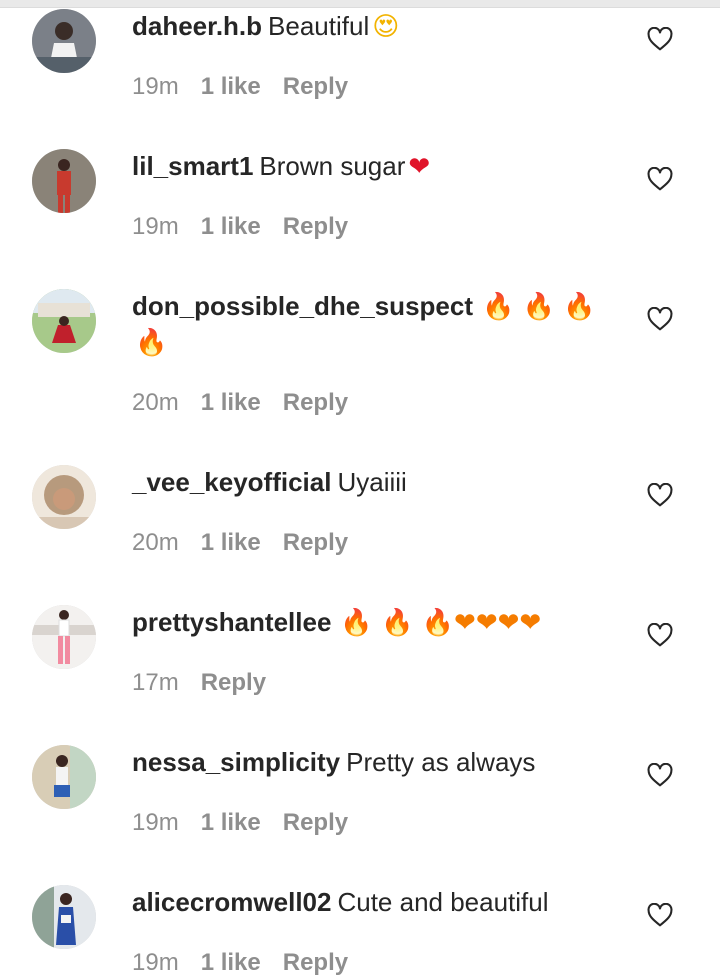 The image size is (720, 977). I want to click on comment-meta: 17m Reply, so click(210, 683).